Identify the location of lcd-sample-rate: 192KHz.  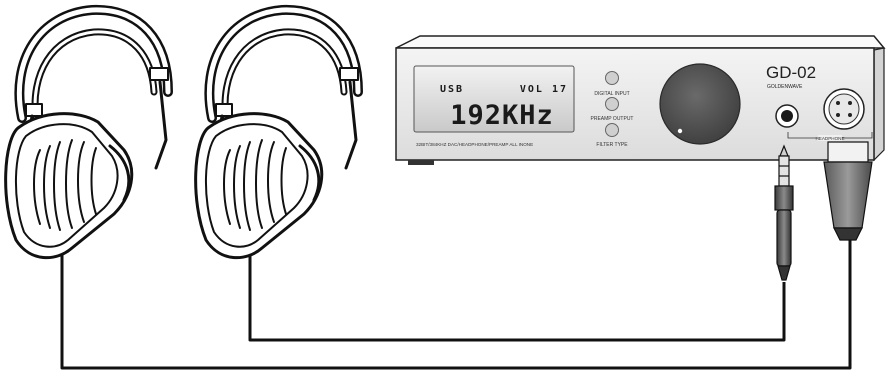
(502, 115).